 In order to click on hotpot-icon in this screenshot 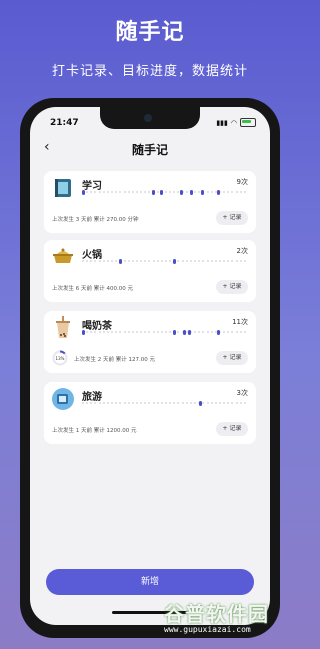, I will do `click(63, 257)`.